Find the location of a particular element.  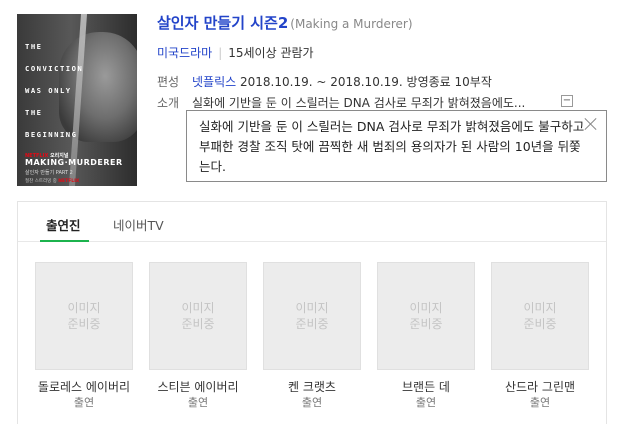

cast-card: 이미지 준비중 스티븐 에이버리 출연 is located at coordinates (198, 336).